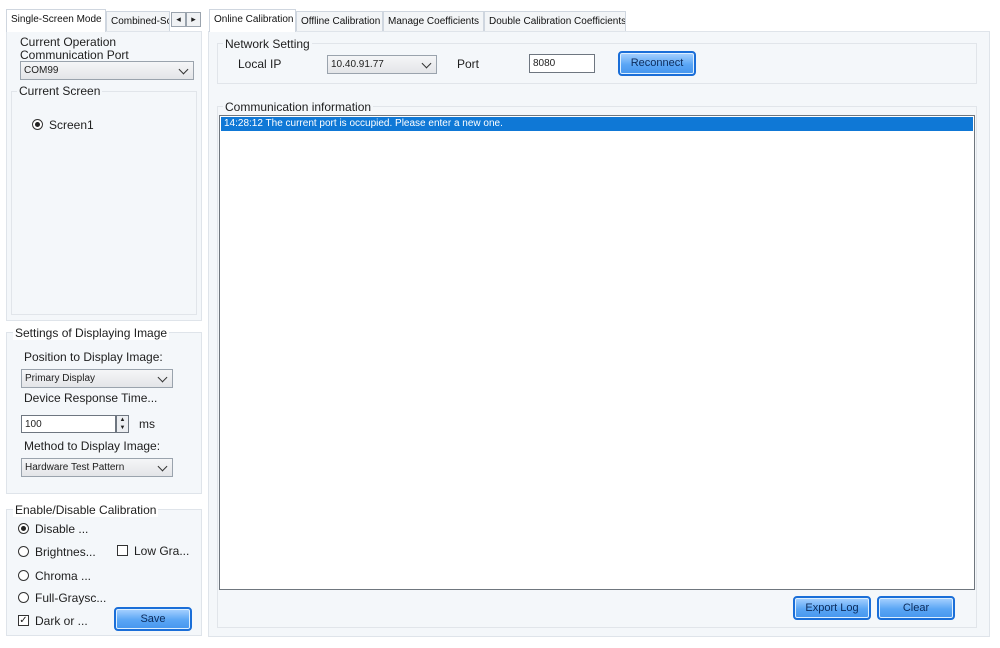  What do you see at coordinates (107, 70) in the screenshot?
I see `communication-port-select: COM99` at bounding box center [107, 70].